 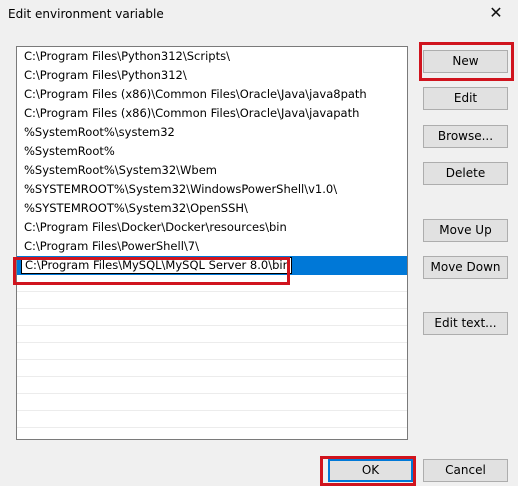 I want to click on list-item: %SYSTEMROOT%\System32\OpenSSH\, so click(x=212, y=208).